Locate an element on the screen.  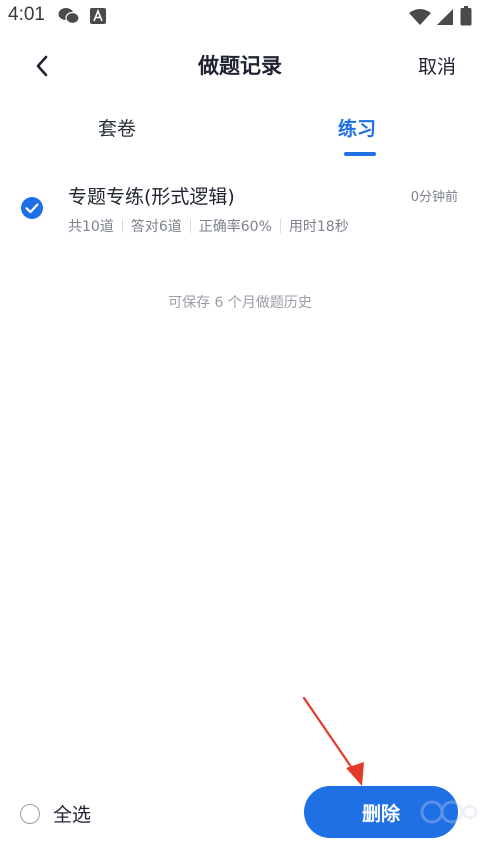
wifi-icon is located at coordinates (420, 17).